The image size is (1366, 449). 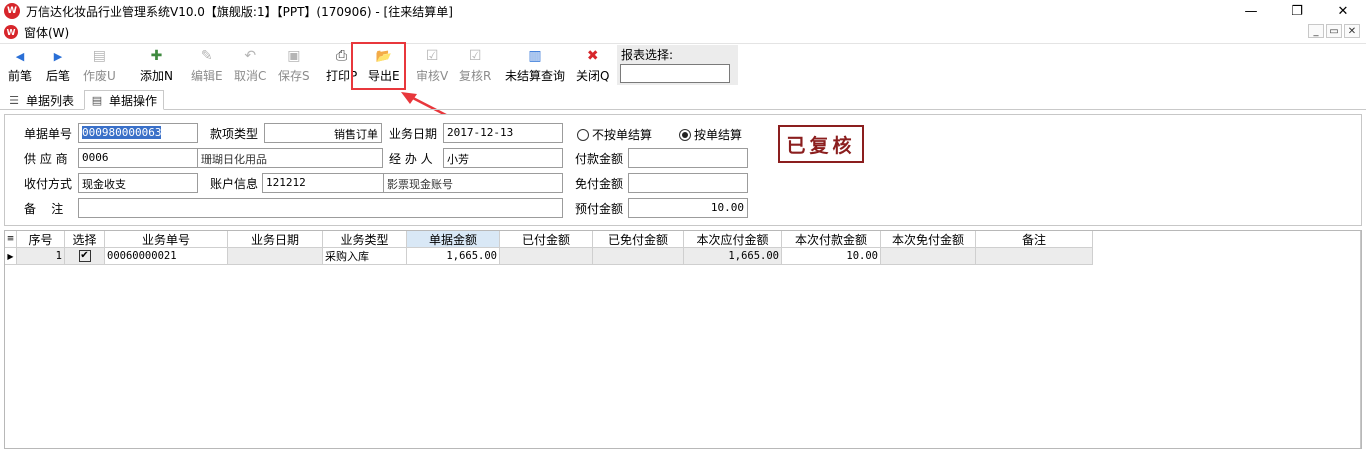 What do you see at coordinates (85, 239) in the screenshot?
I see `col-header-select: 选择` at bounding box center [85, 239].